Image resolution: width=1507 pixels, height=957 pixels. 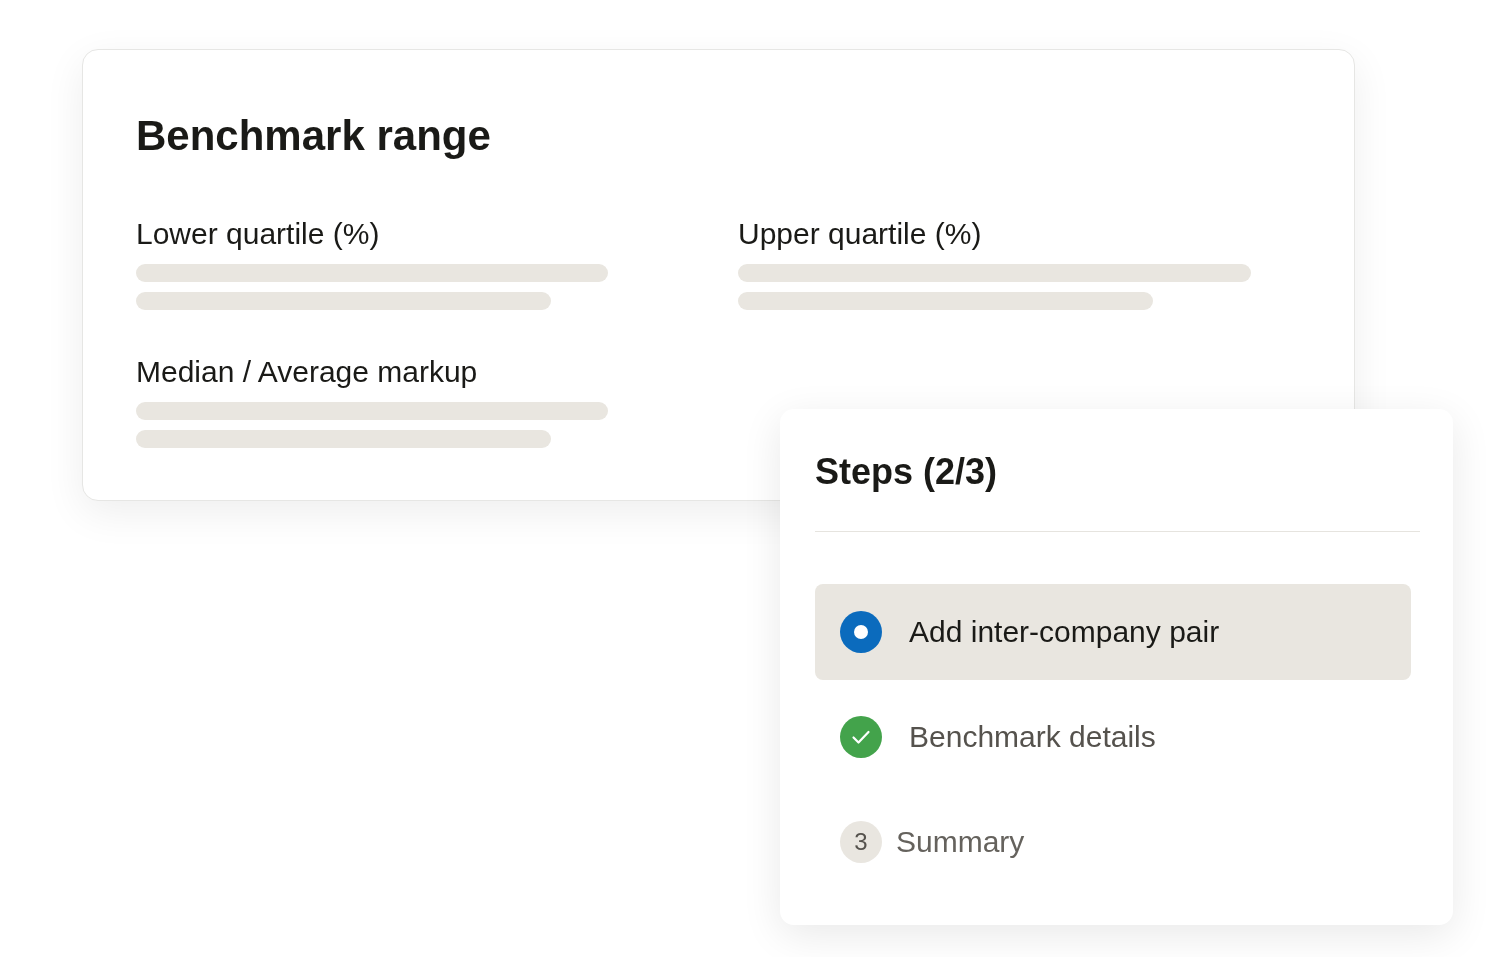 What do you see at coordinates (313, 136) in the screenshot?
I see `card-title: Benchmark range` at bounding box center [313, 136].